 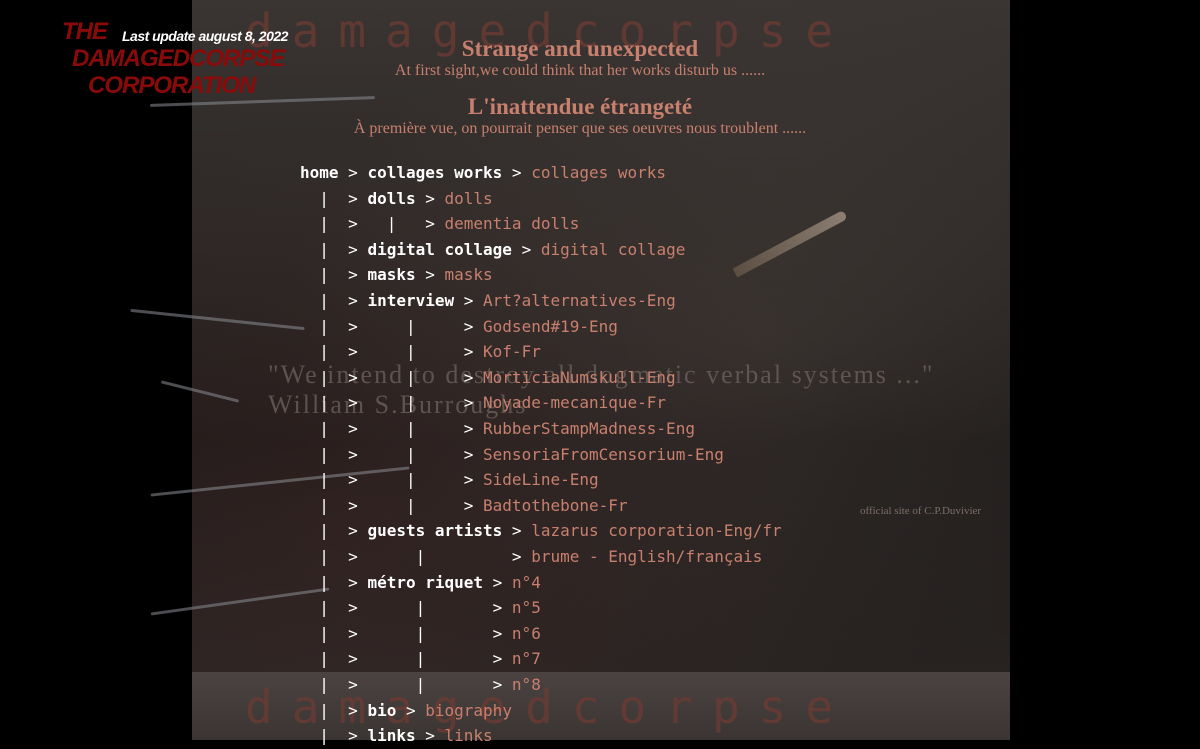 I want to click on nav-row: | > bio > biography, so click(x=406, y=711).